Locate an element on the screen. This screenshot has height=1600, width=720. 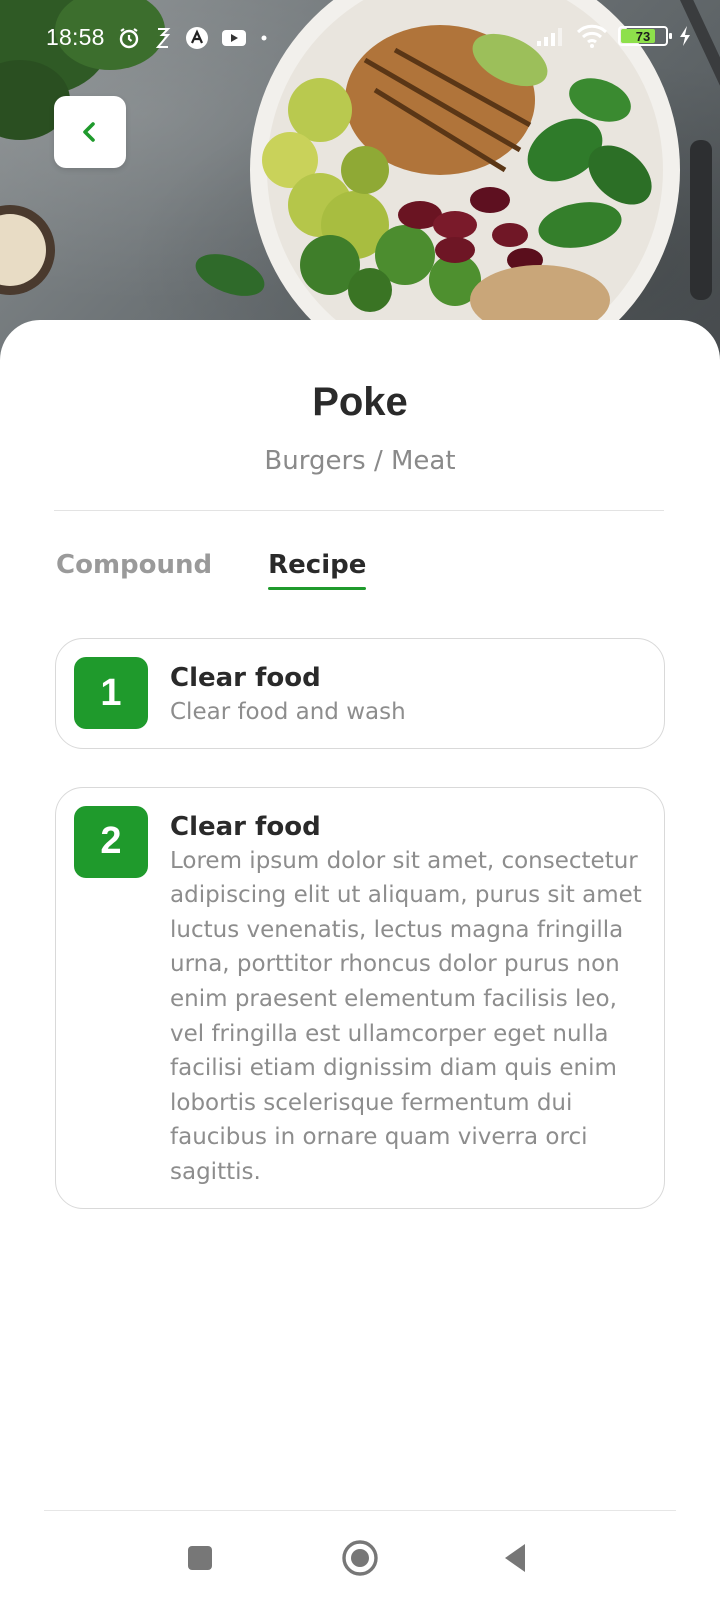
tab-compound: Compound is located at coordinates (134, 568).